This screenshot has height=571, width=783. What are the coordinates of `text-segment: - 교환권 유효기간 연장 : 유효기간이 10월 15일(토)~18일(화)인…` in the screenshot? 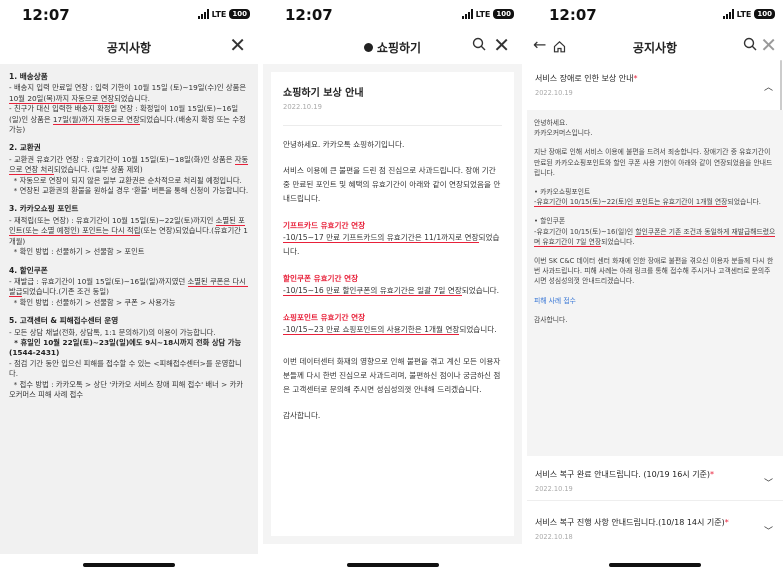 It's located at (122, 159).